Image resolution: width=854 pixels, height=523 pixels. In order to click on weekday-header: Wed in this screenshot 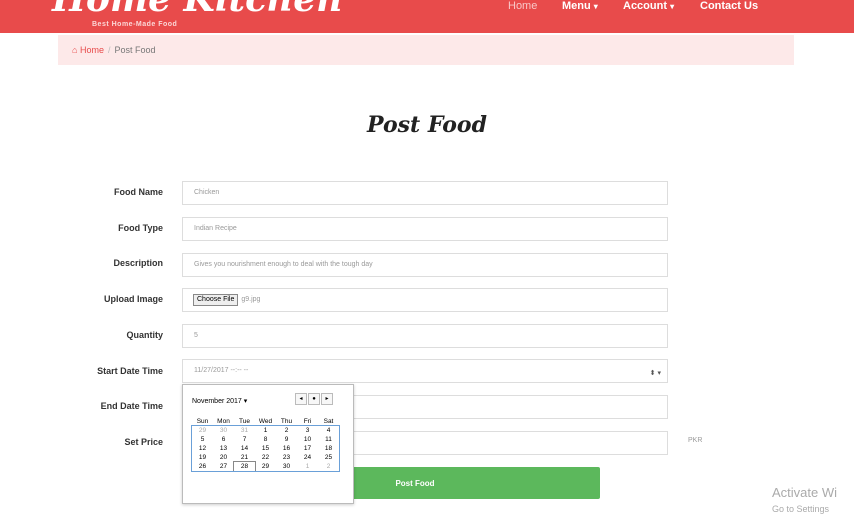, I will do `click(265, 421)`.